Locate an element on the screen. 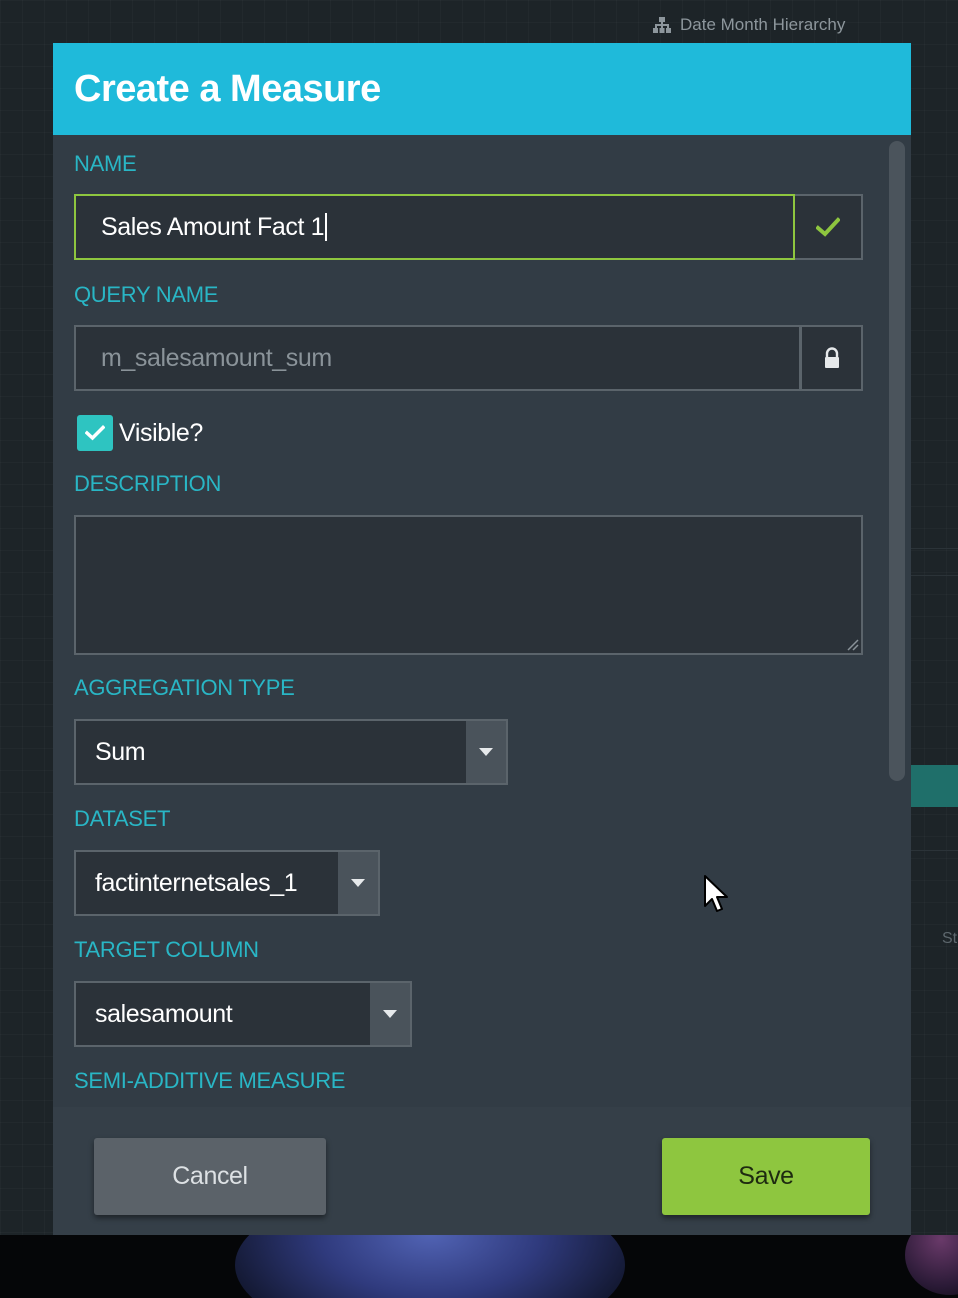 The width and height of the screenshot is (958, 1298). query-name-input: m_salesamount_sum is located at coordinates (437, 358).